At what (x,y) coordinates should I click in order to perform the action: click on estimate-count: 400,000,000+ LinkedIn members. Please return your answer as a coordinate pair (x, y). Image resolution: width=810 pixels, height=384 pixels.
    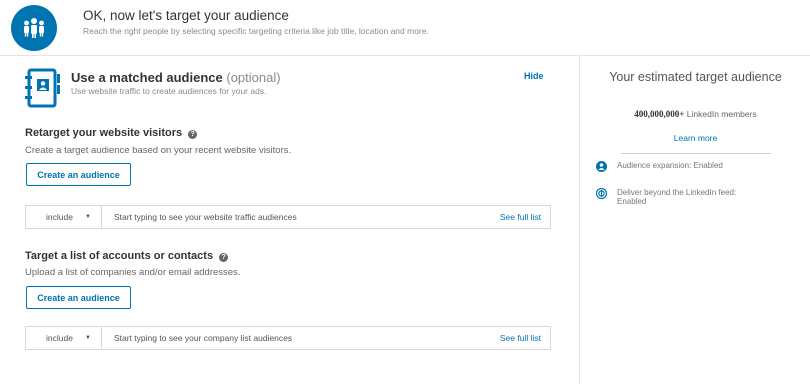
    Looking at the image, I should click on (695, 114).